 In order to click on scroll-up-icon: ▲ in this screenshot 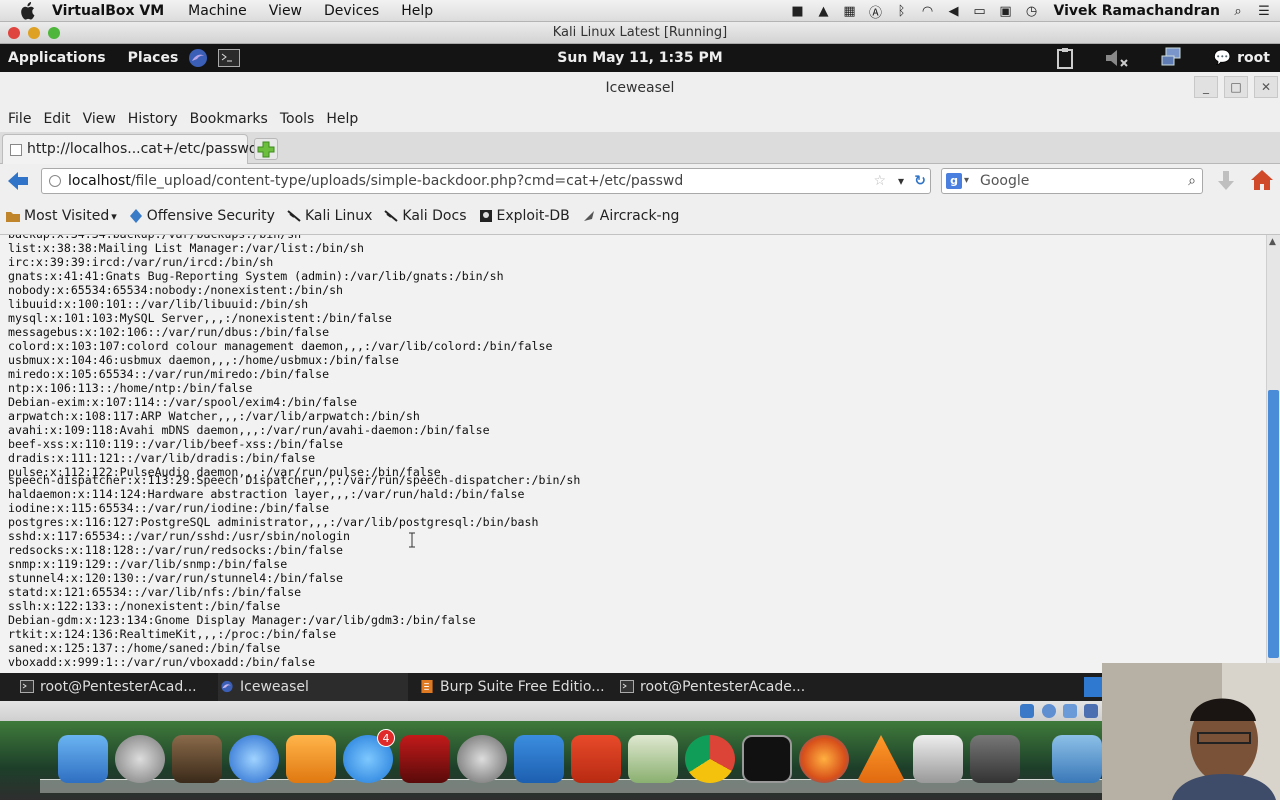, I will do `click(1272, 242)`.